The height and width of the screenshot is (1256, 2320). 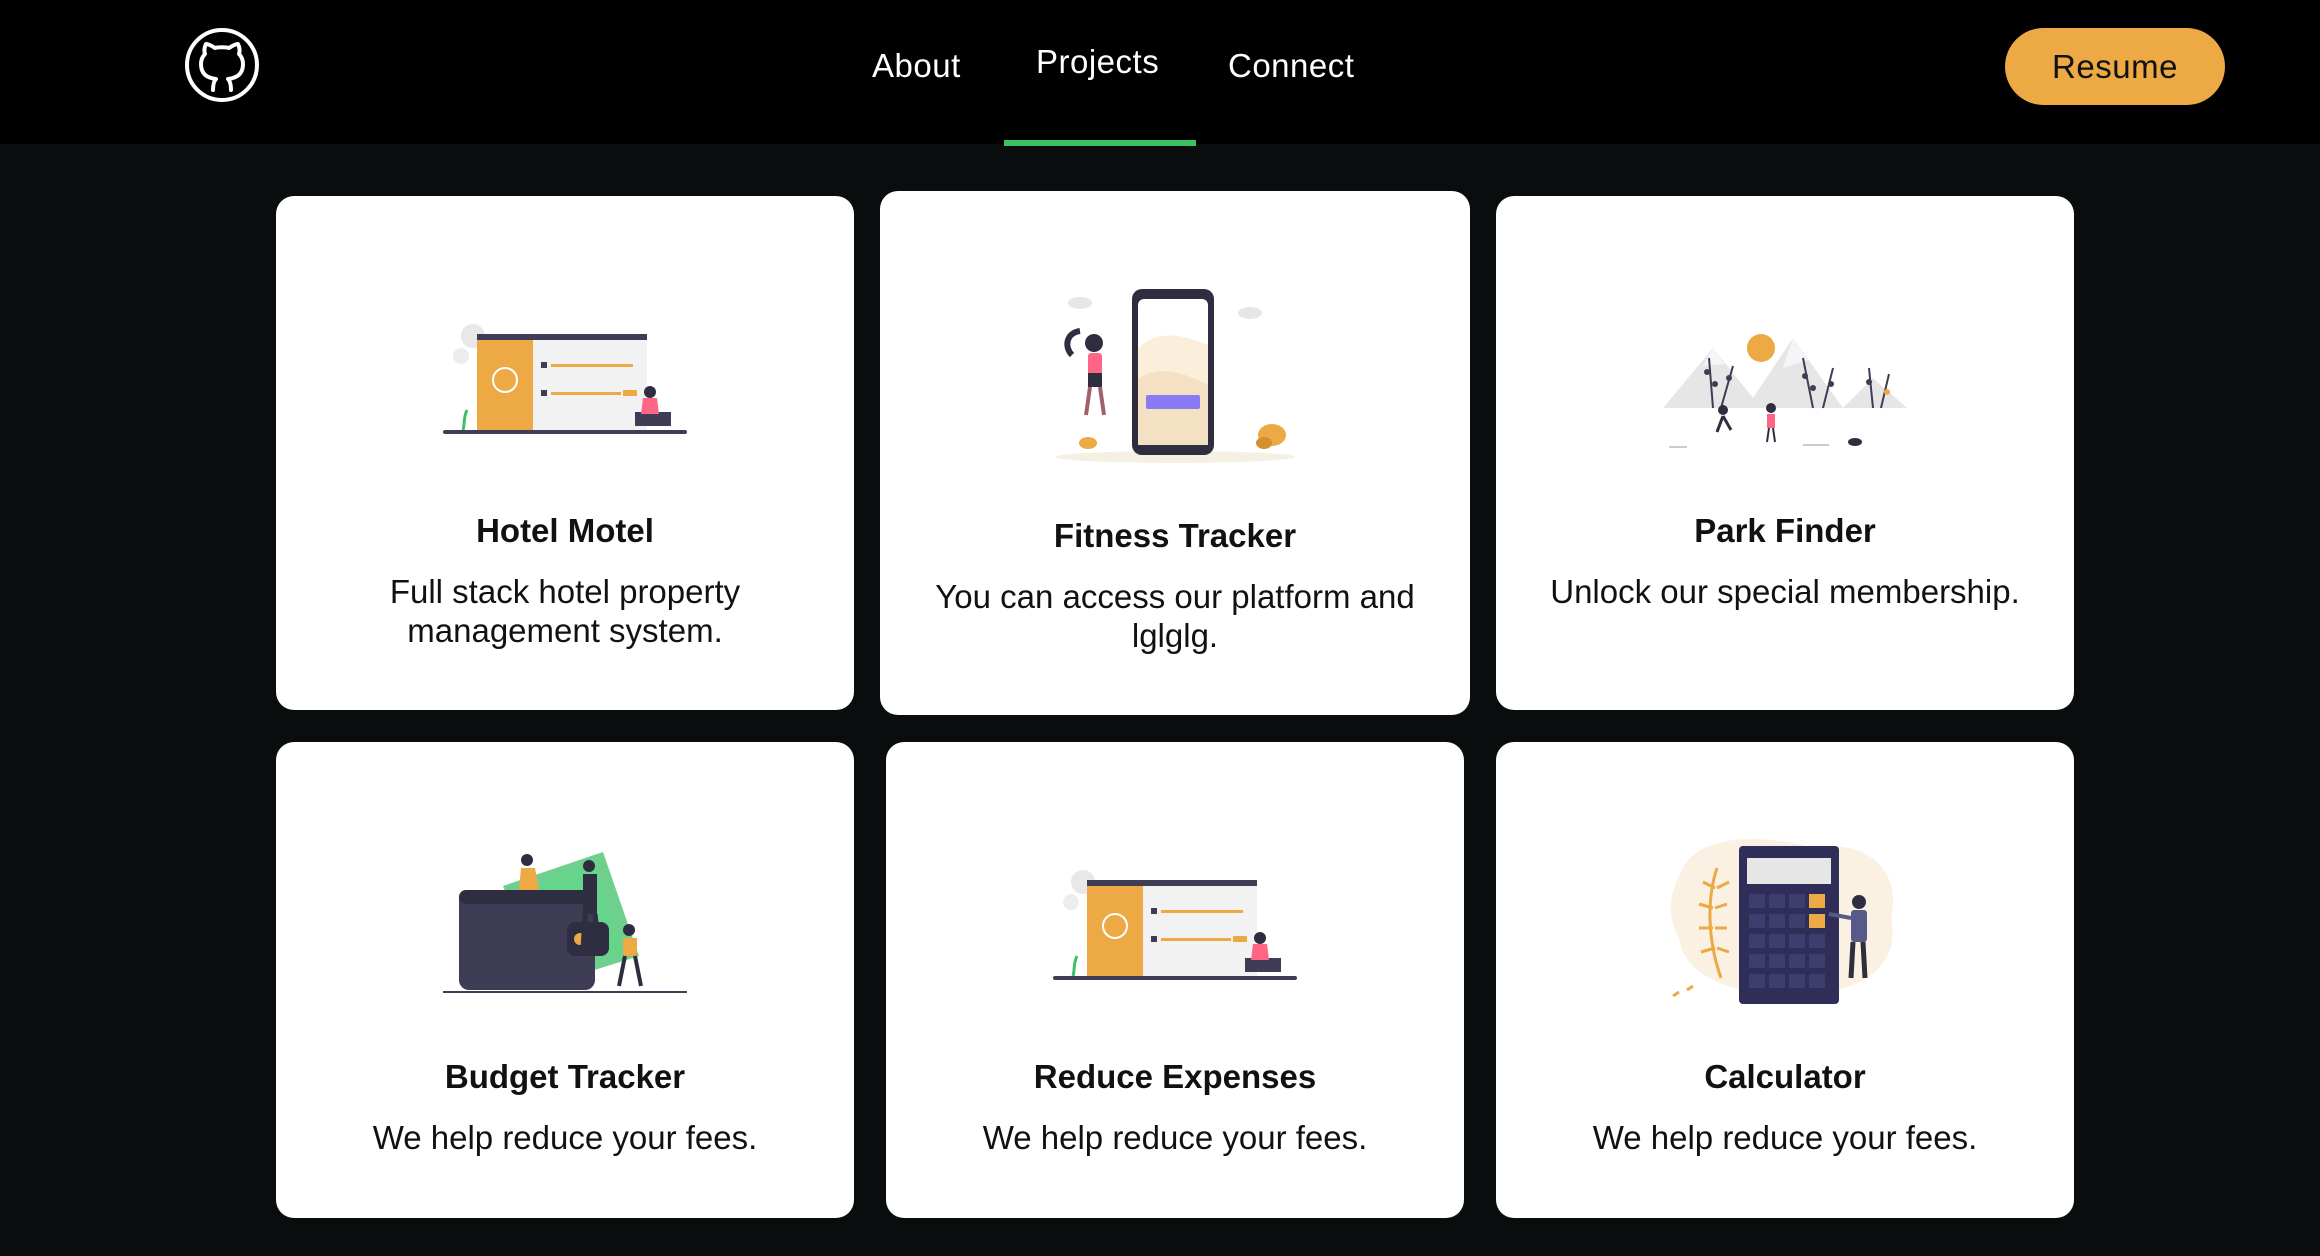 I want to click on project-card-calculator: Calculator We help reduce your fees., so click(x=1785, y=980).